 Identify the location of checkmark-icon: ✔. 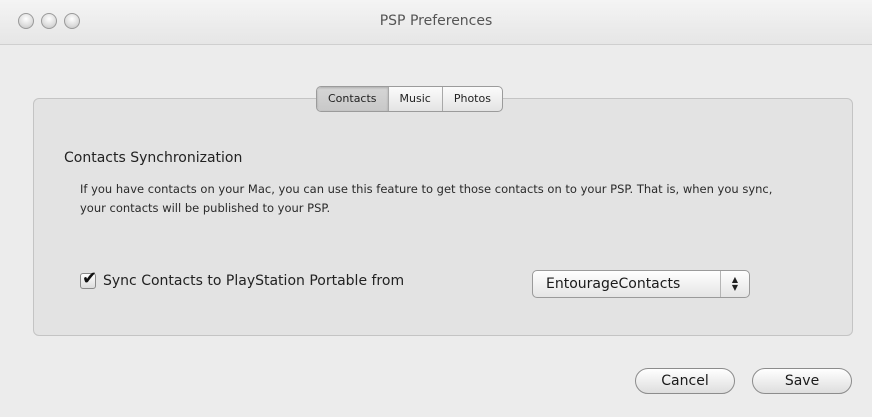
(90, 278).